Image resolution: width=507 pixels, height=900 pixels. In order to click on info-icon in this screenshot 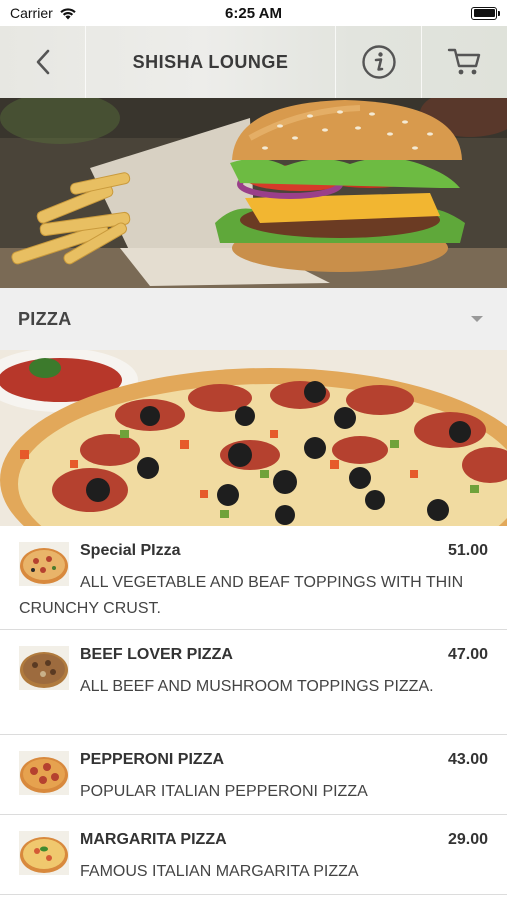, I will do `click(378, 62)`.